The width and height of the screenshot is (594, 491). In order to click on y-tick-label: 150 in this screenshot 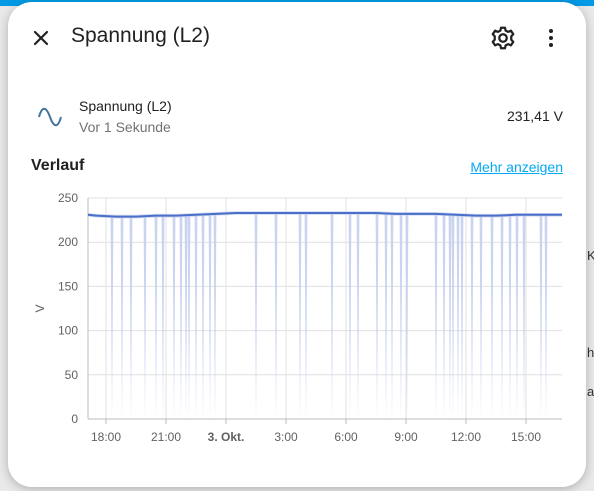, I will do `click(68, 286)`.